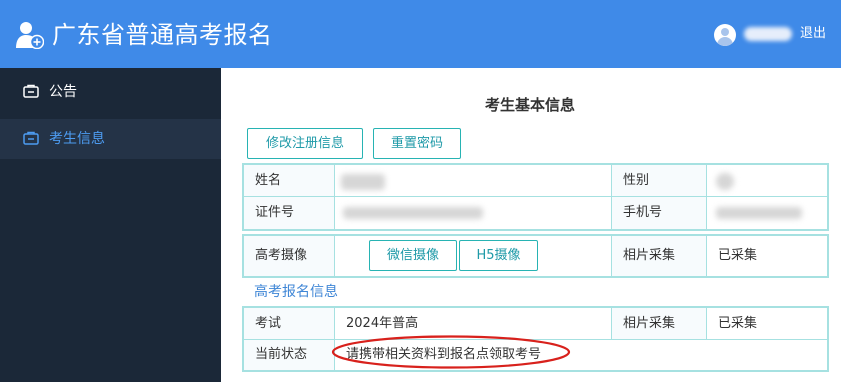 Image resolution: width=841 pixels, height=382 pixels. Describe the element at coordinates (767, 181) in the screenshot. I see `gender-value` at that location.